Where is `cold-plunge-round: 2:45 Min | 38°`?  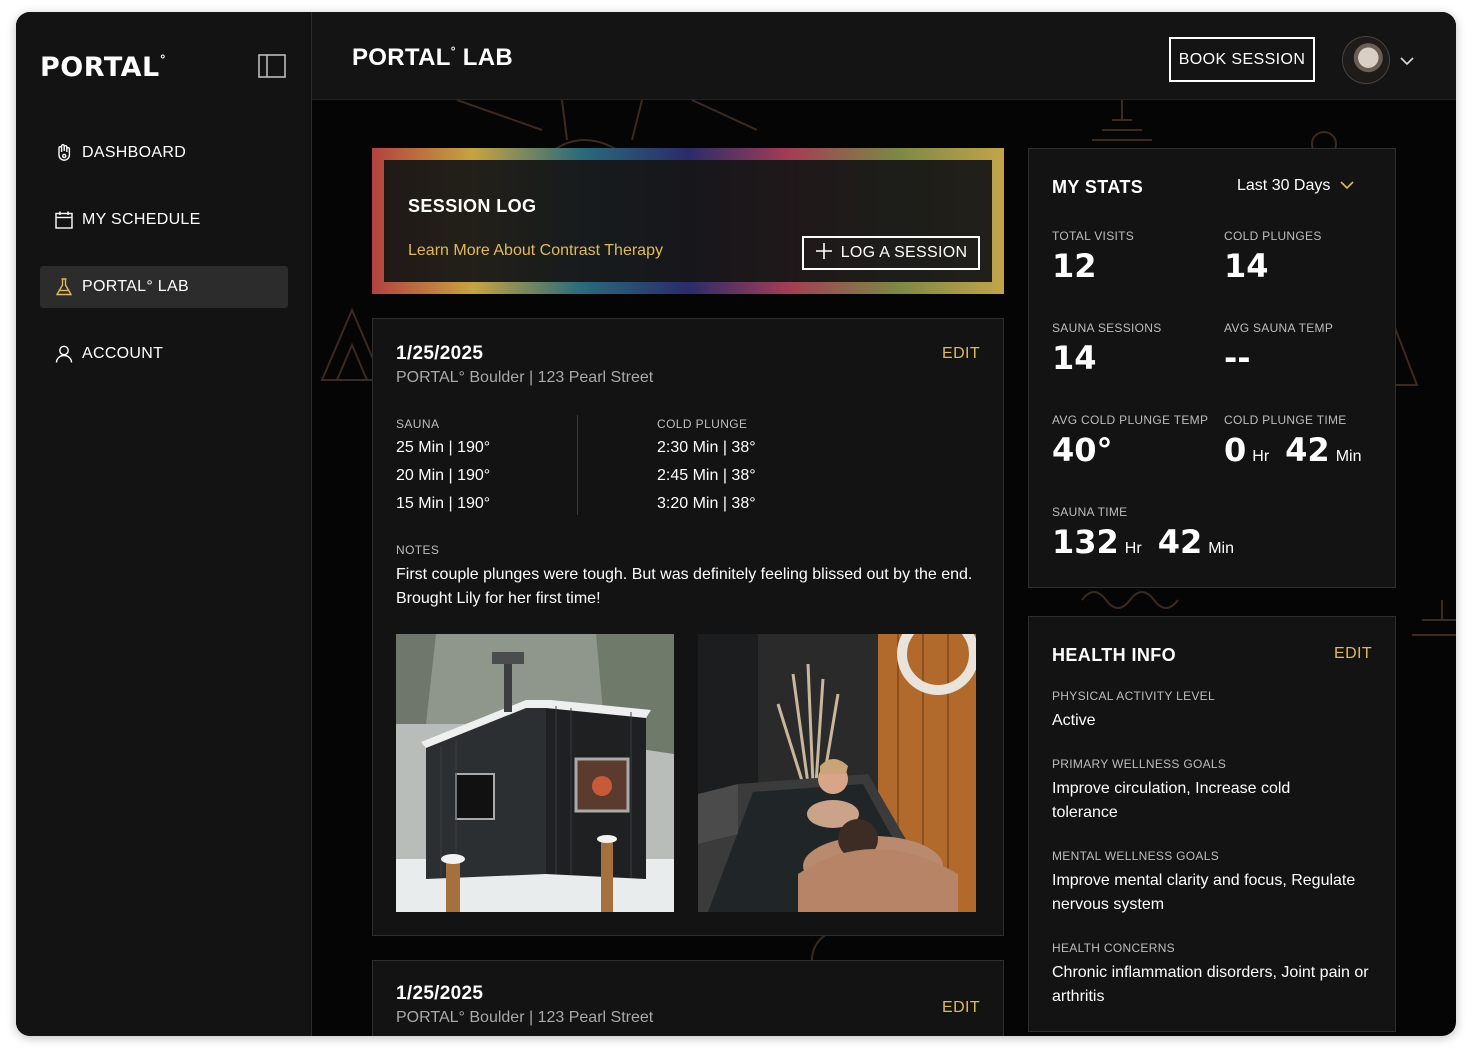 cold-plunge-round: 2:45 Min | 38° is located at coordinates (706, 475).